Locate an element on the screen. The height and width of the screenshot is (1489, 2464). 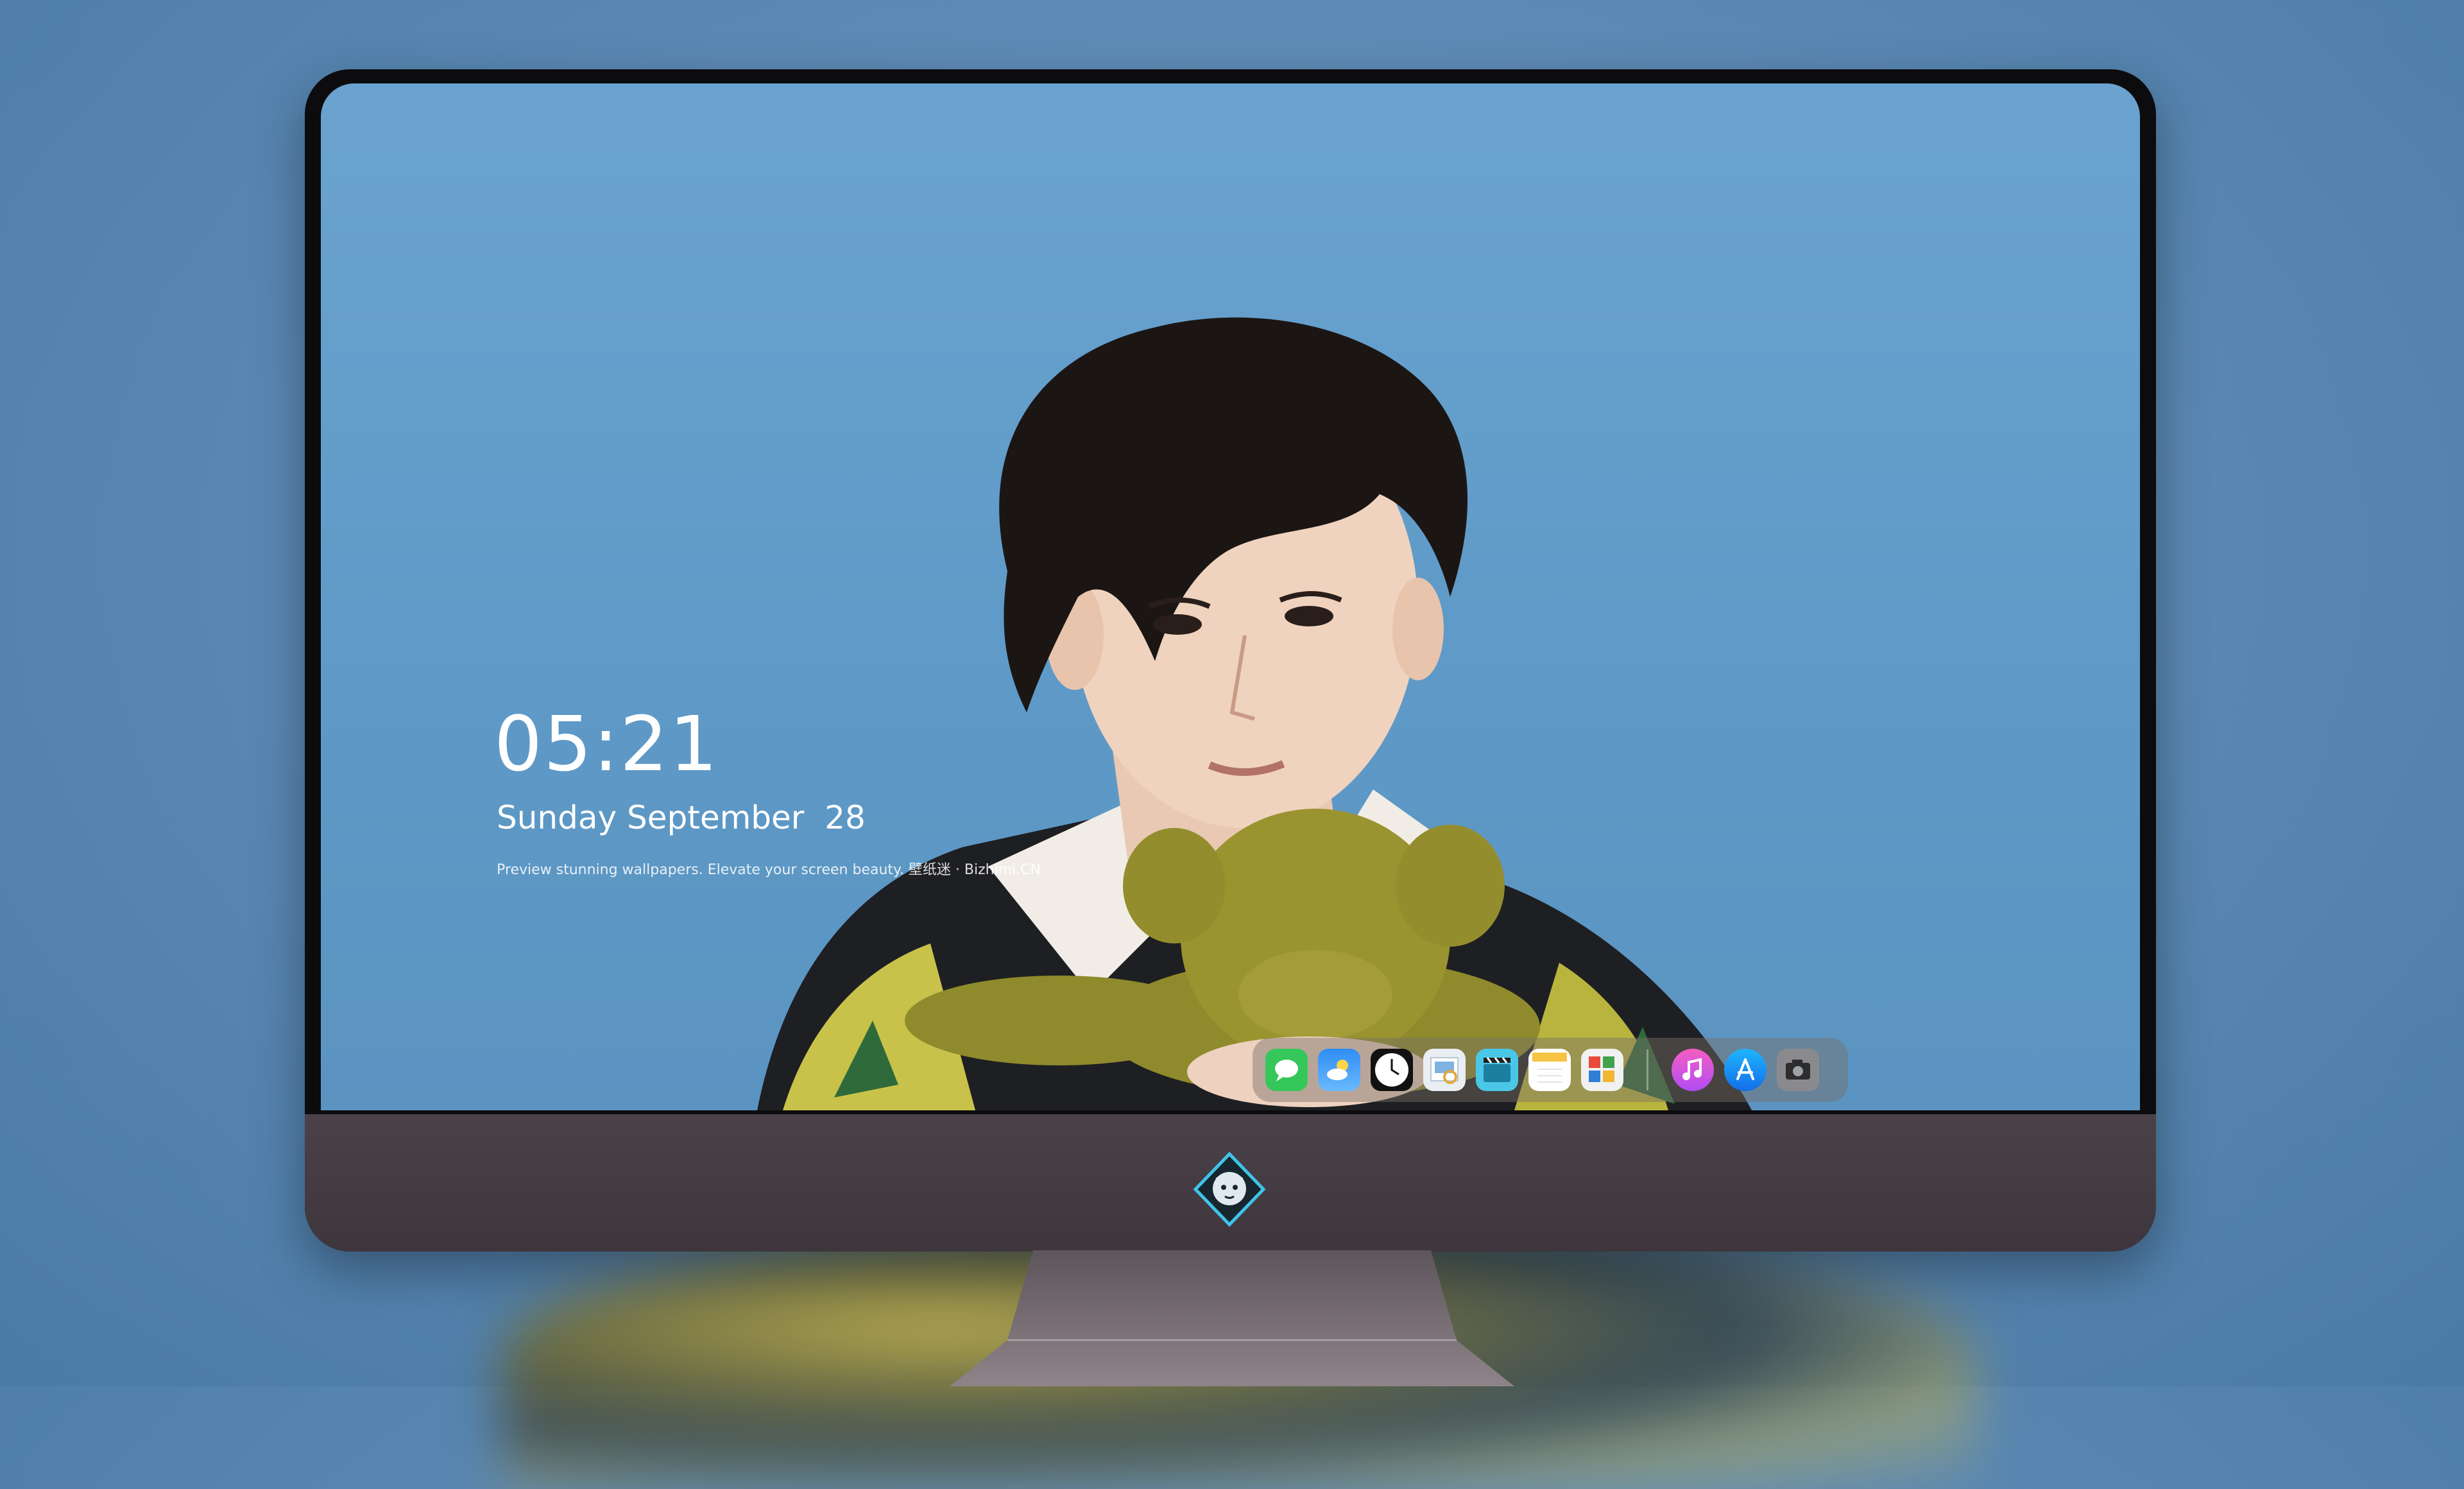
monitor-stand is located at coordinates (1232, 1318).